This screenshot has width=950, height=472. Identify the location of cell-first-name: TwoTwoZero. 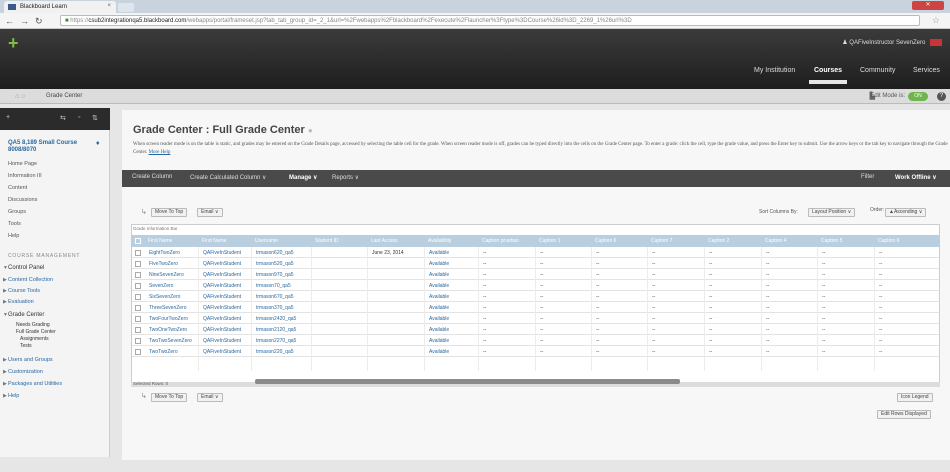
(163, 352).